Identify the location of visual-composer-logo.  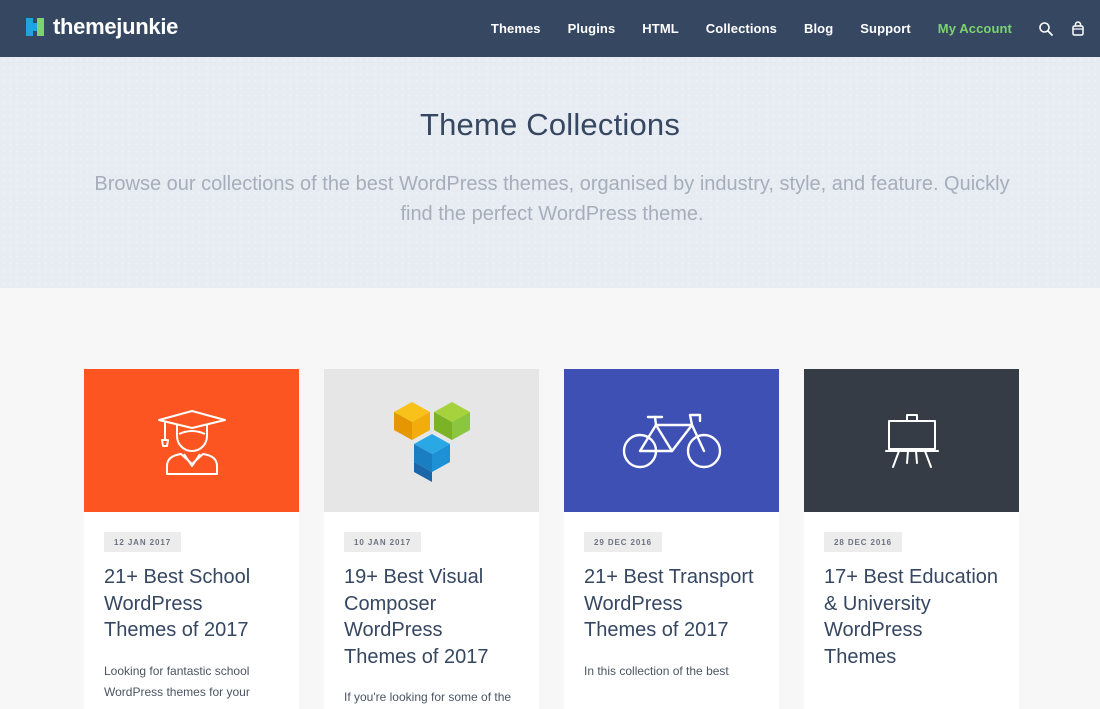
(431, 441).